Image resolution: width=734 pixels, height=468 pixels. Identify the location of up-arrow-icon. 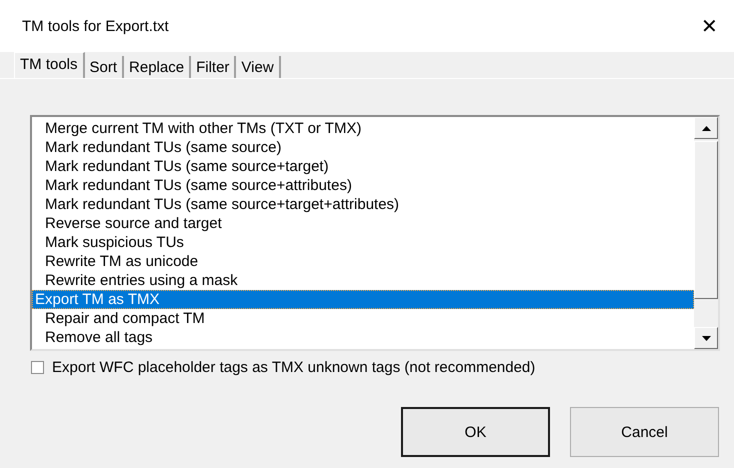
(706, 128).